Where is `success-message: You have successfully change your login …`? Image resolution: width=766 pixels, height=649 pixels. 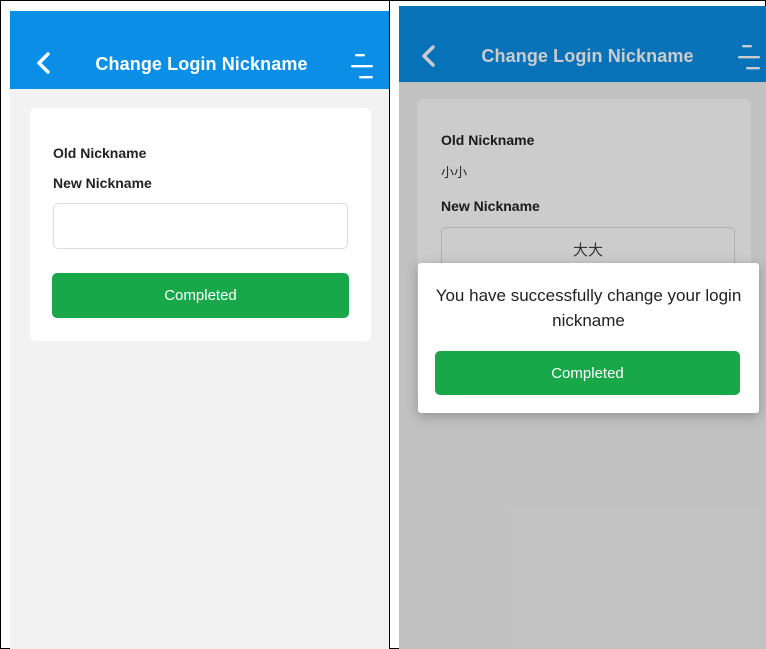
success-message: You have successfully change your login … is located at coordinates (588, 308).